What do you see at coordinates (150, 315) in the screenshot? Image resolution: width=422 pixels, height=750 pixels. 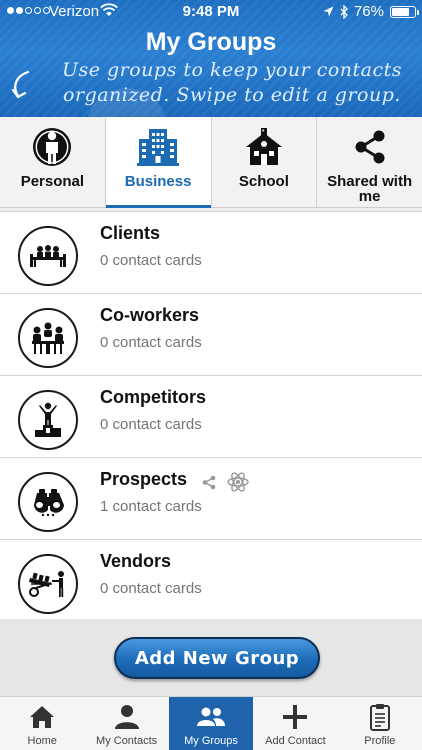 I see `group-name: Co-workers` at bounding box center [150, 315].